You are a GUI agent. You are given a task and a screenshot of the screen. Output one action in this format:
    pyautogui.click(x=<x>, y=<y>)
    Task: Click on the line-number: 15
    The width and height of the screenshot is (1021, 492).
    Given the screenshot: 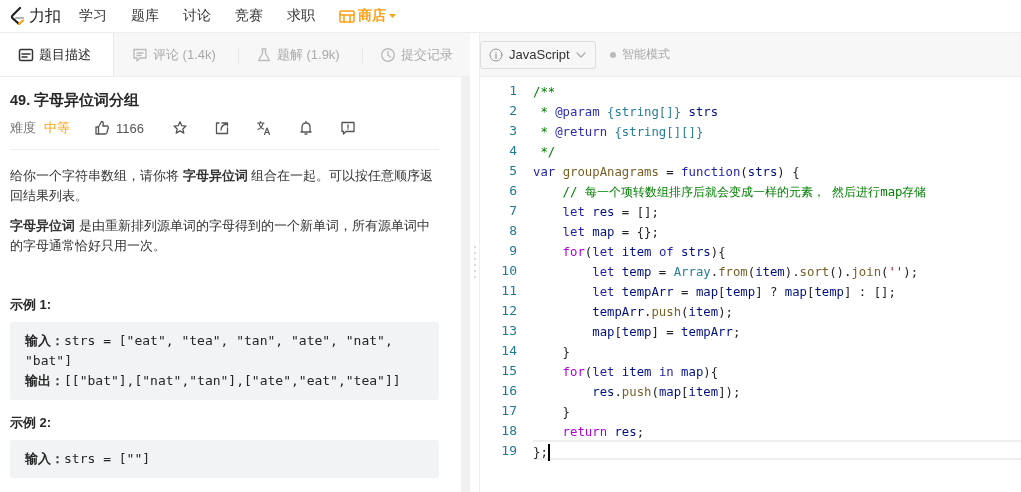 What is the action you would take?
    pyautogui.click(x=508, y=370)
    